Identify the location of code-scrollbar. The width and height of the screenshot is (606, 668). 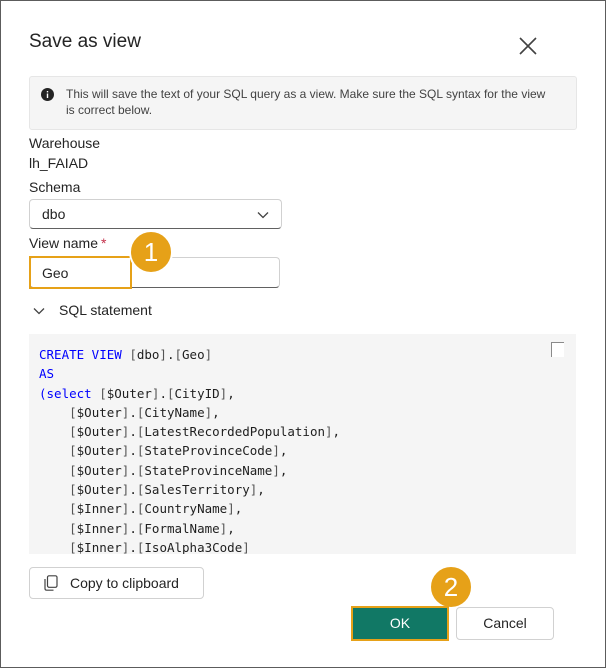
(557, 349).